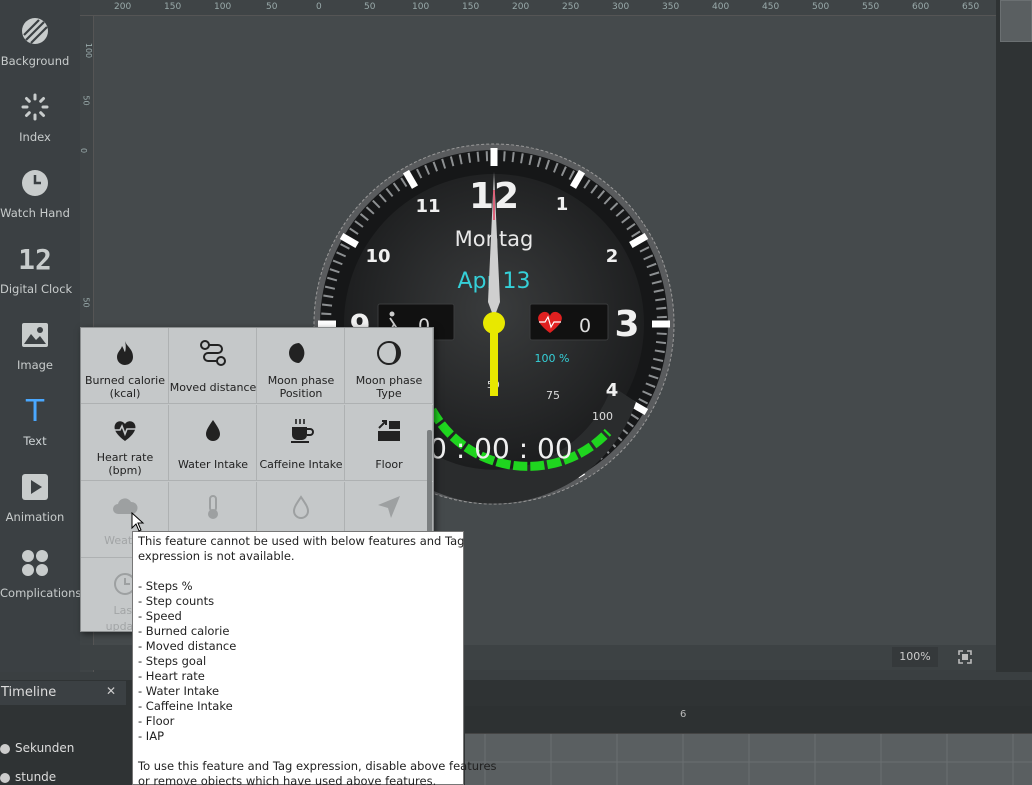 The height and width of the screenshot is (785, 1032). I want to click on tooltip-list-item: - IAP, so click(151, 736).